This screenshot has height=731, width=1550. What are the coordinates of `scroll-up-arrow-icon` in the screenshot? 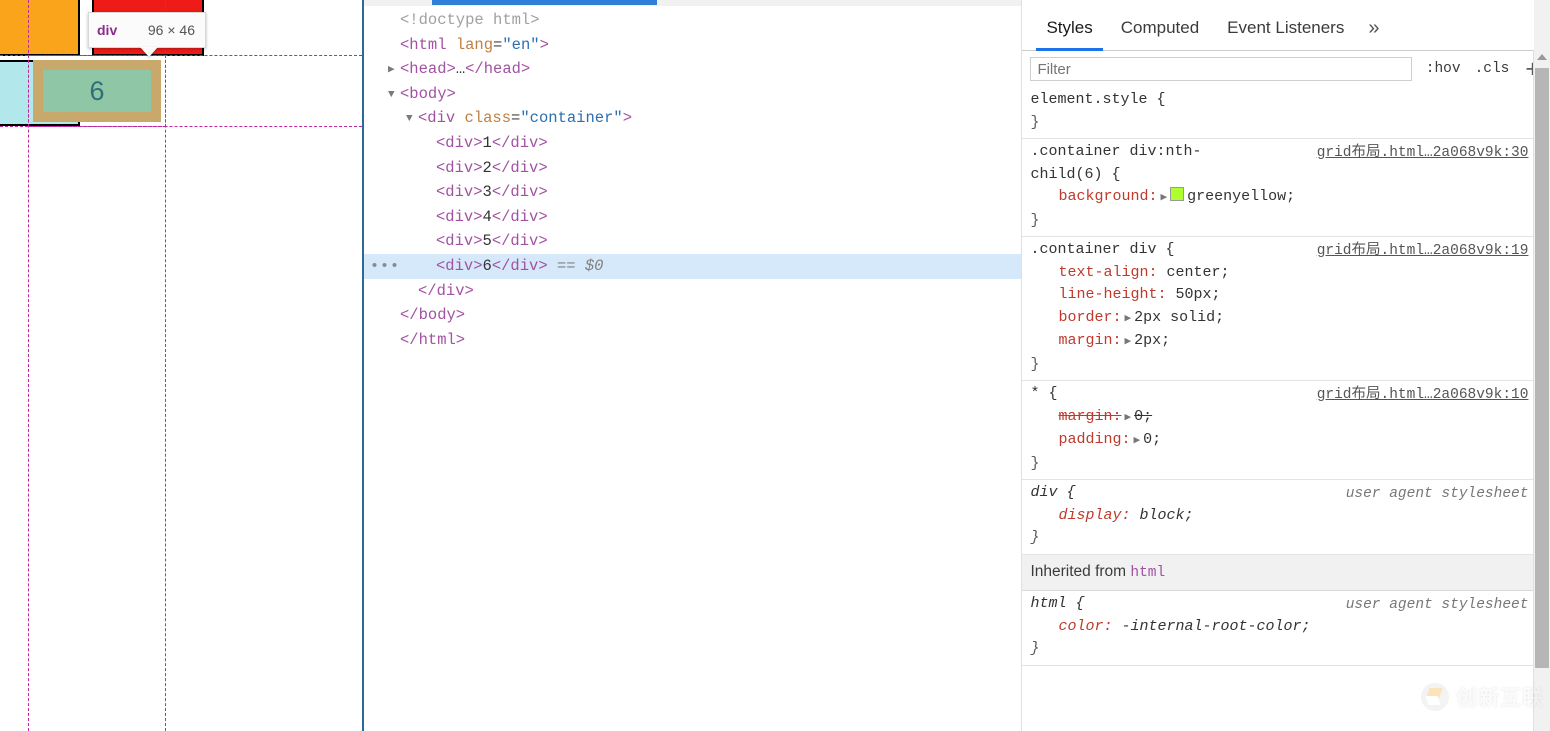 It's located at (1542, 57).